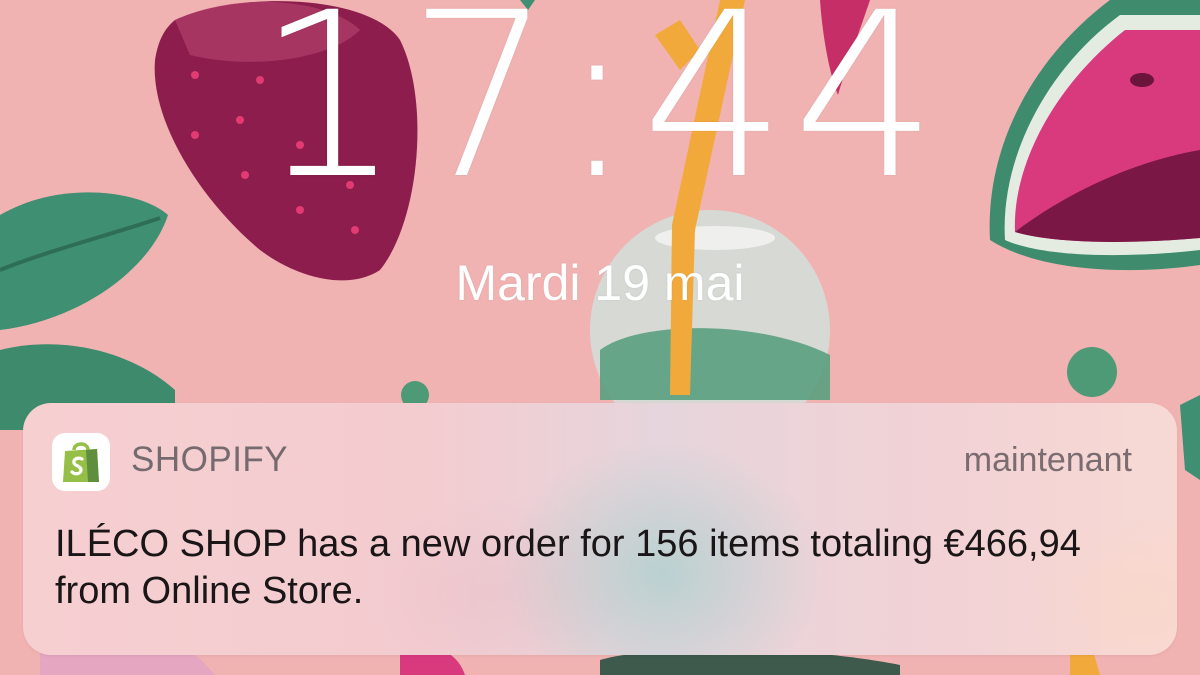 This screenshot has height=675, width=1200. What do you see at coordinates (600, 283) in the screenshot?
I see `lock-screen-date: Mardi 19 mai` at bounding box center [600, 283].